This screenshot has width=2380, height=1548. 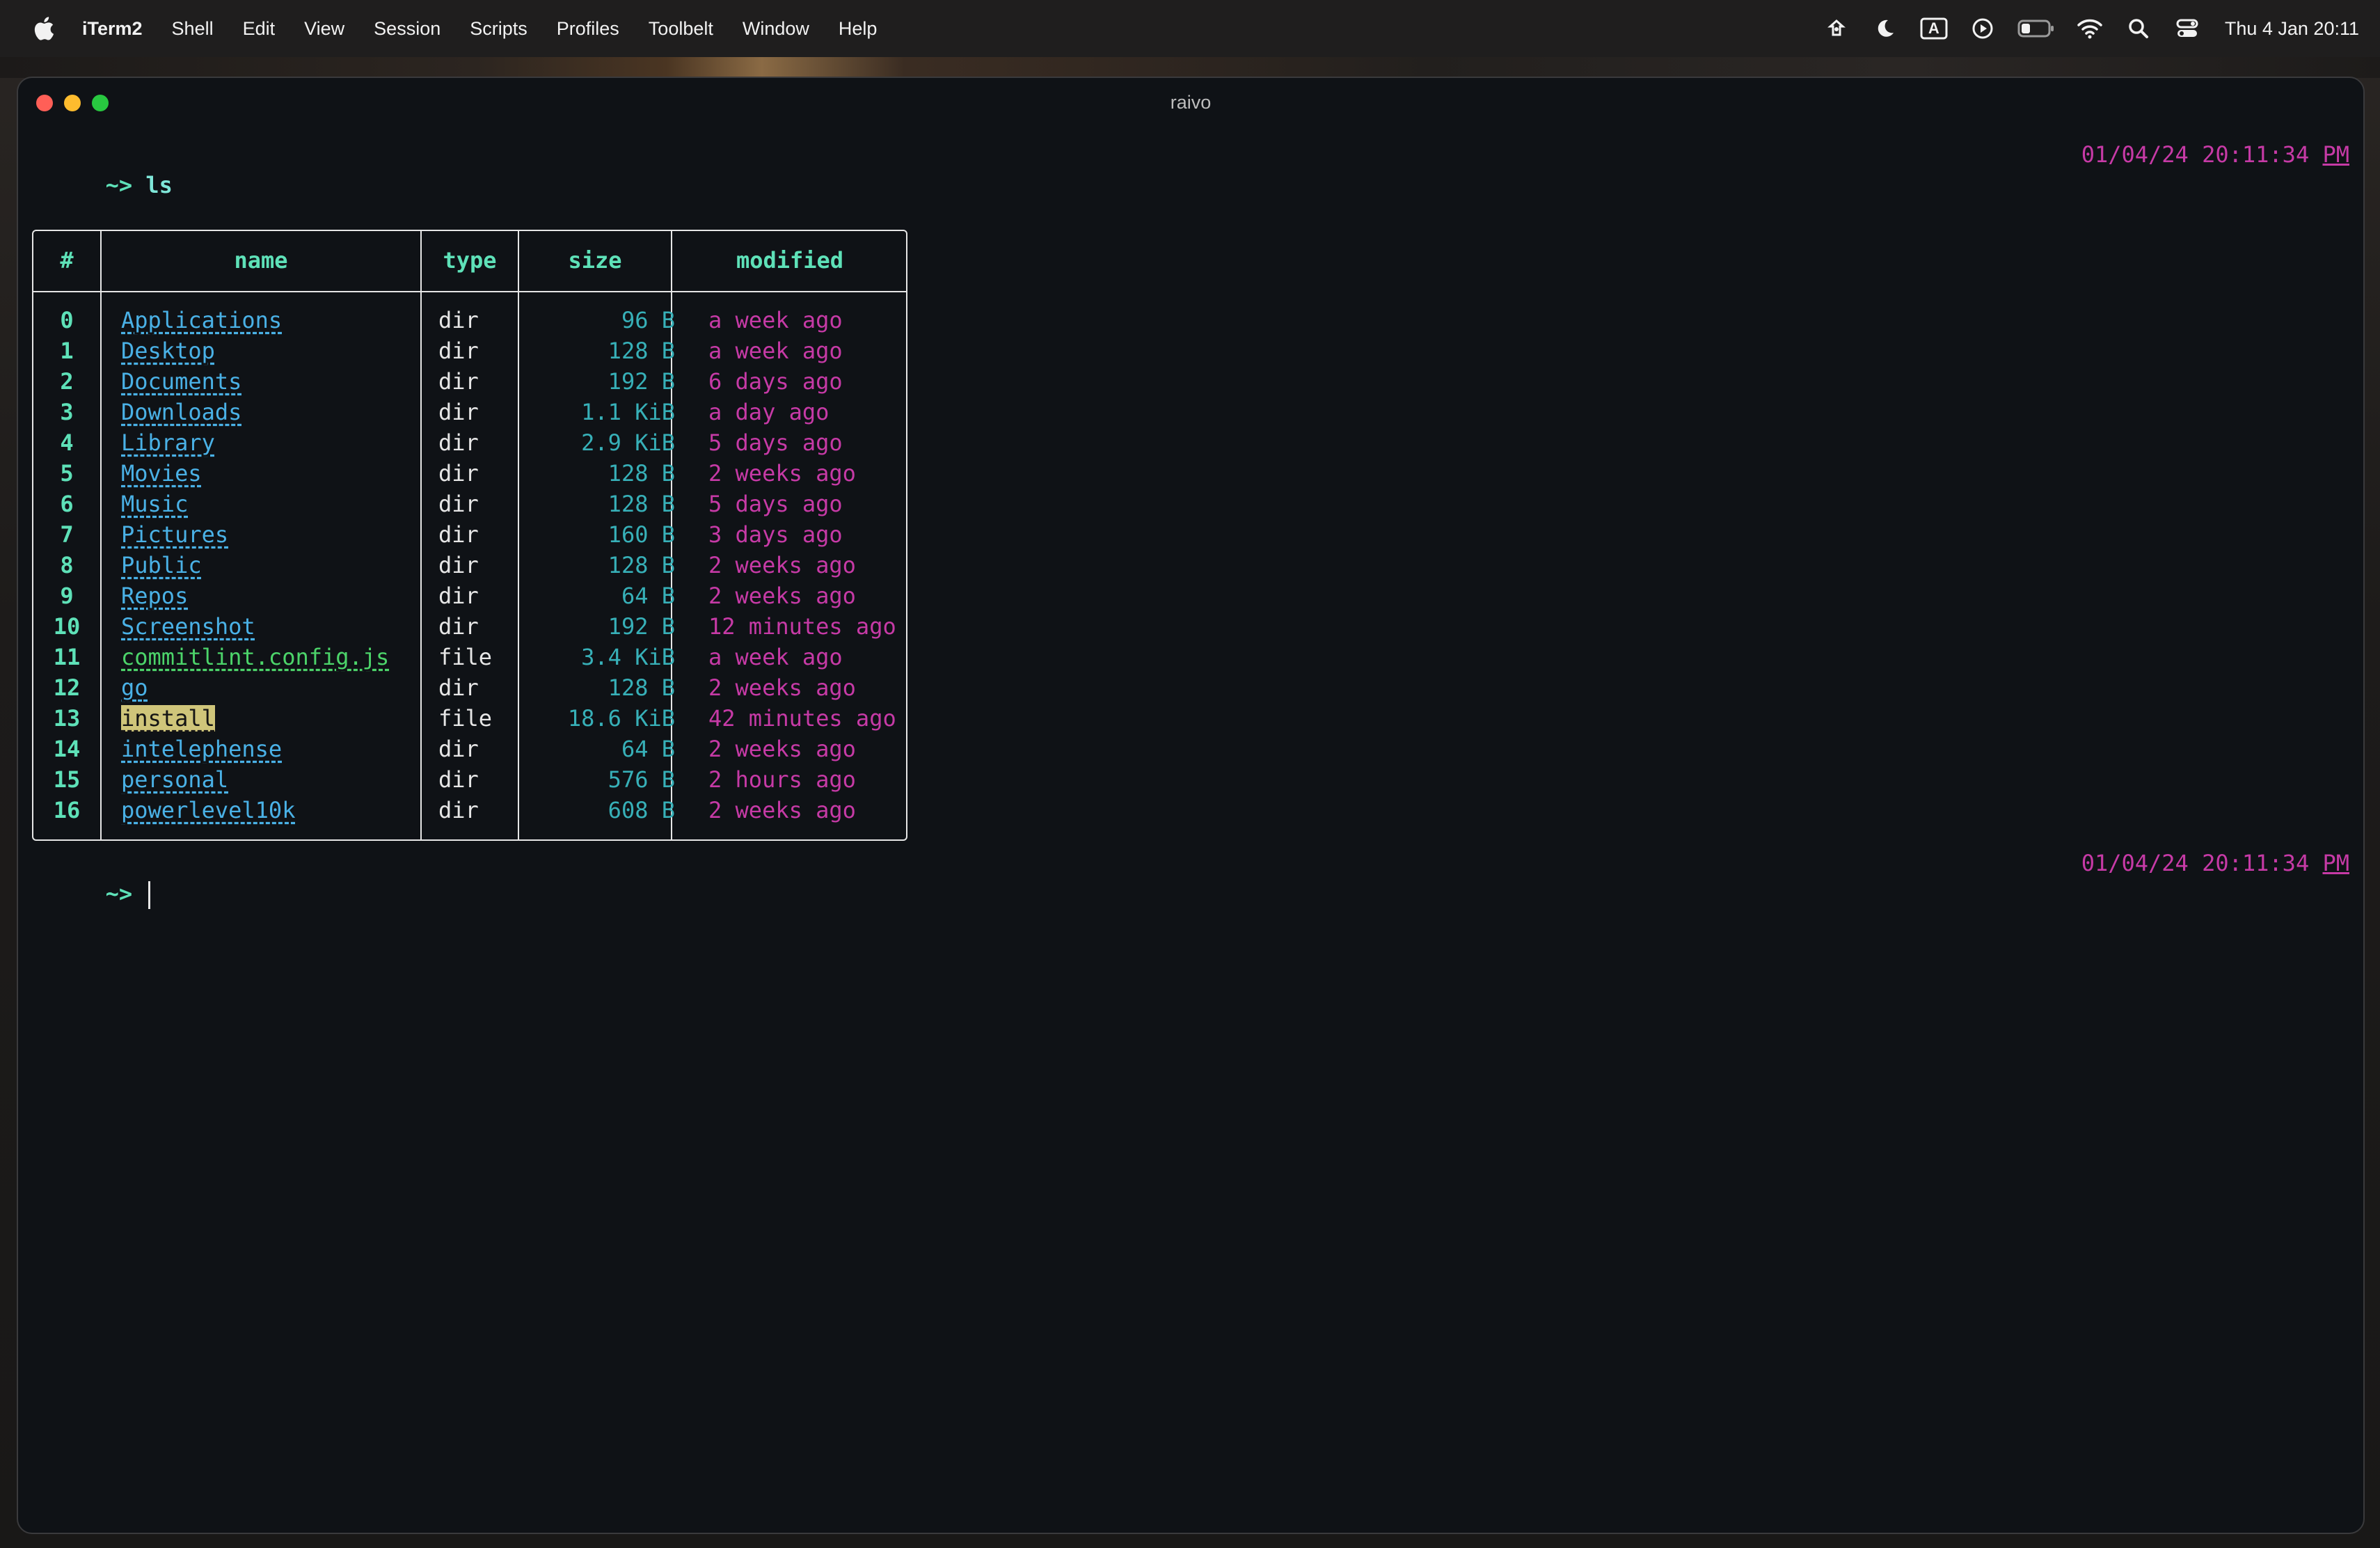 I want to click on wifi-icon, so click(x=2090, y=28).